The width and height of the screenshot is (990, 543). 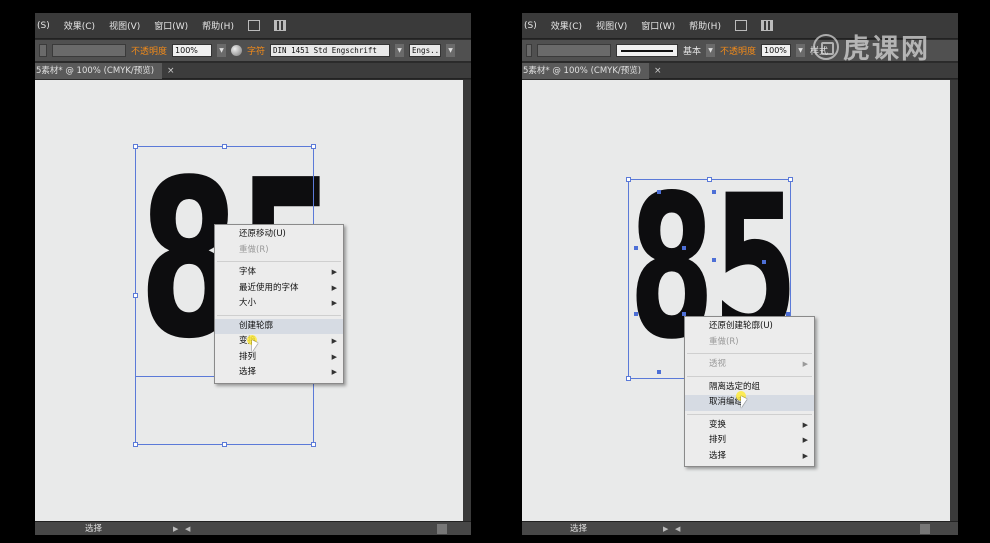 What do you see at coordinates (749, 403) in the screenshot?
I see `ctx-ungroup: 取消编组` at bounding box center [749, 403].